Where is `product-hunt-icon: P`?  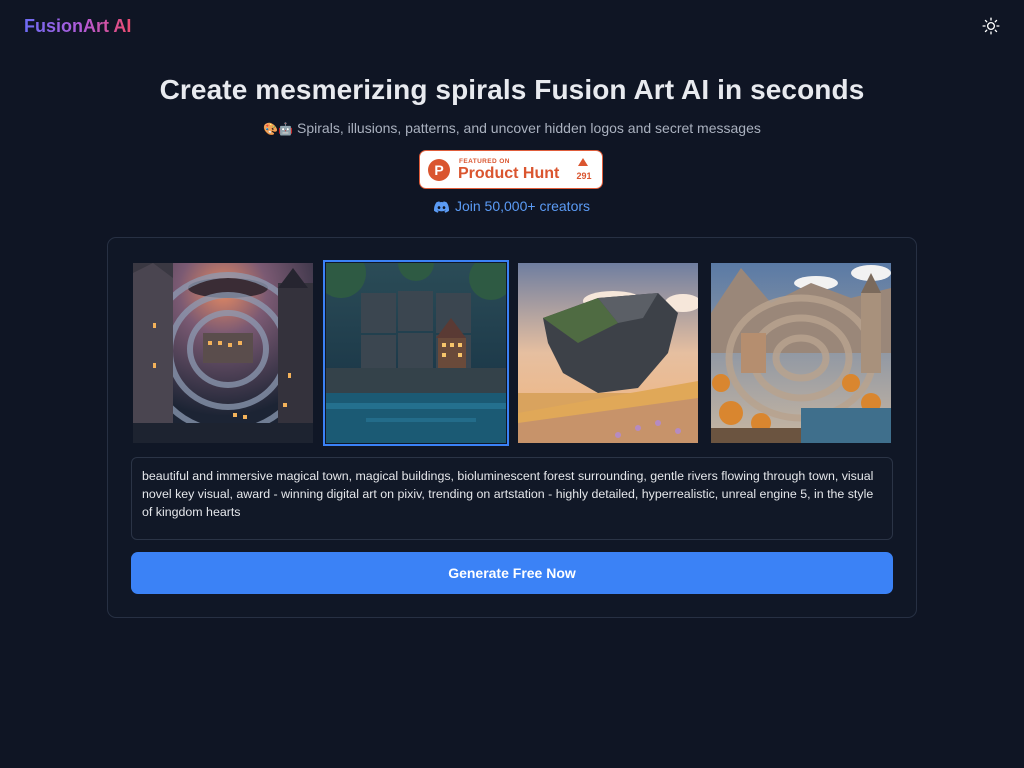
product-hunt-icon: P is located at coordinates (439, 170).